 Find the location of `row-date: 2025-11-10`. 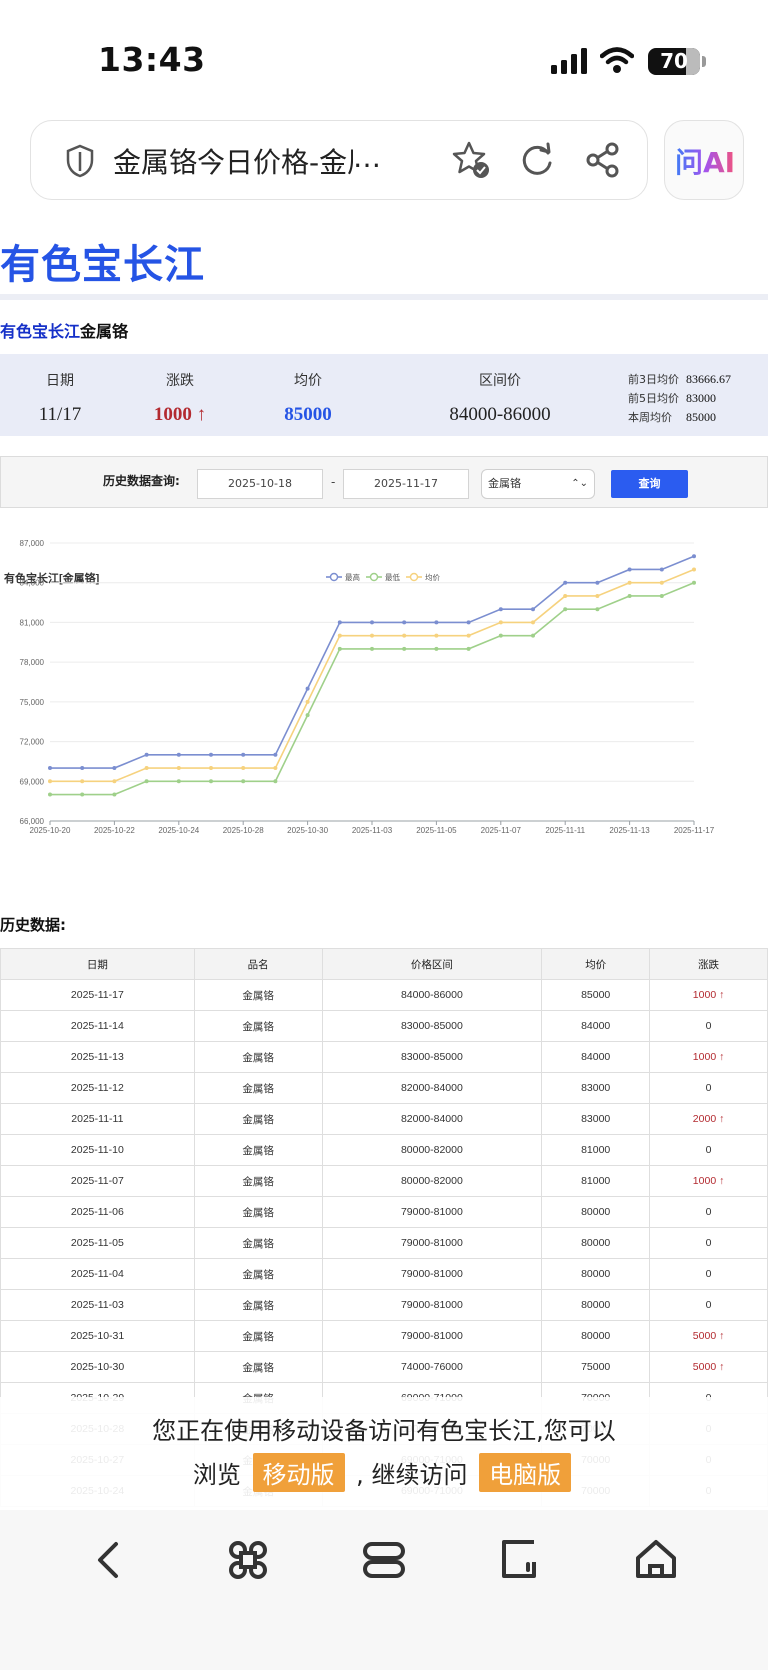

row-date: 2025-11-10 is located at coordinates (97, 1150).